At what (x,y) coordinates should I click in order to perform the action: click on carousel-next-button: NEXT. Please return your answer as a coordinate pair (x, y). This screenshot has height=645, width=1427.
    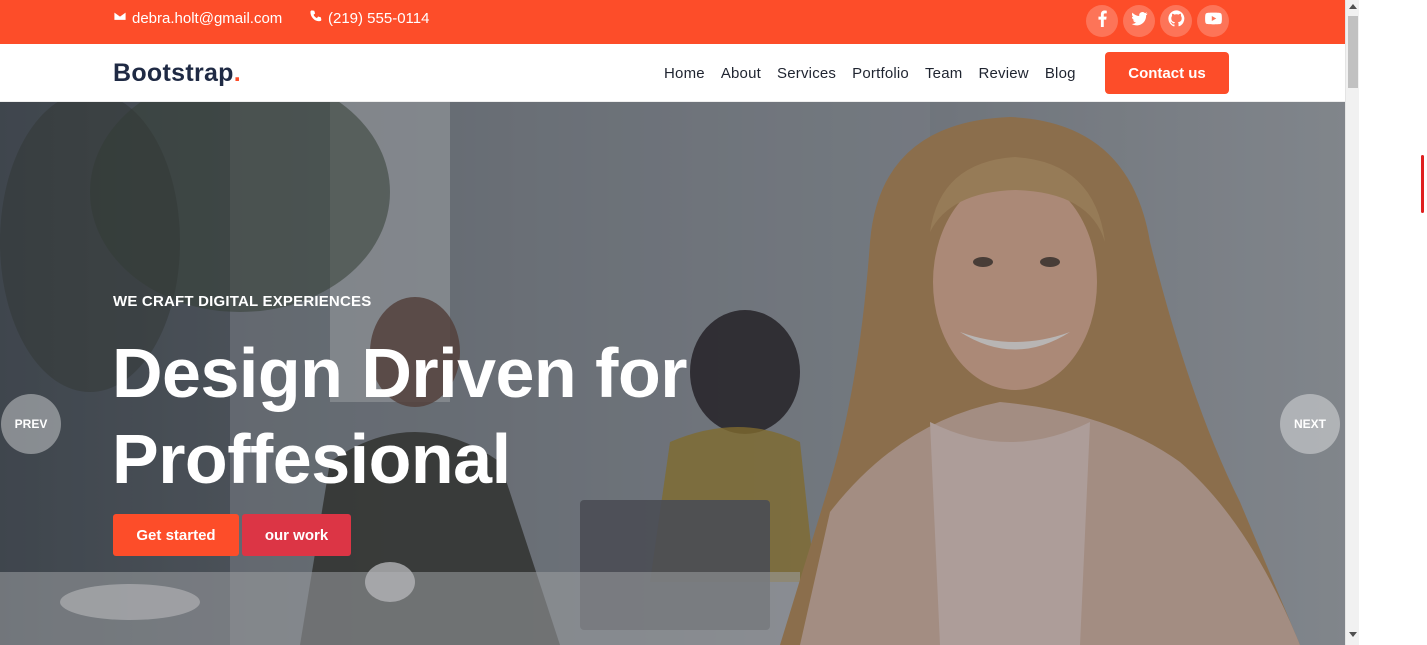
    Looking at the image, I should click on (1310, 424).